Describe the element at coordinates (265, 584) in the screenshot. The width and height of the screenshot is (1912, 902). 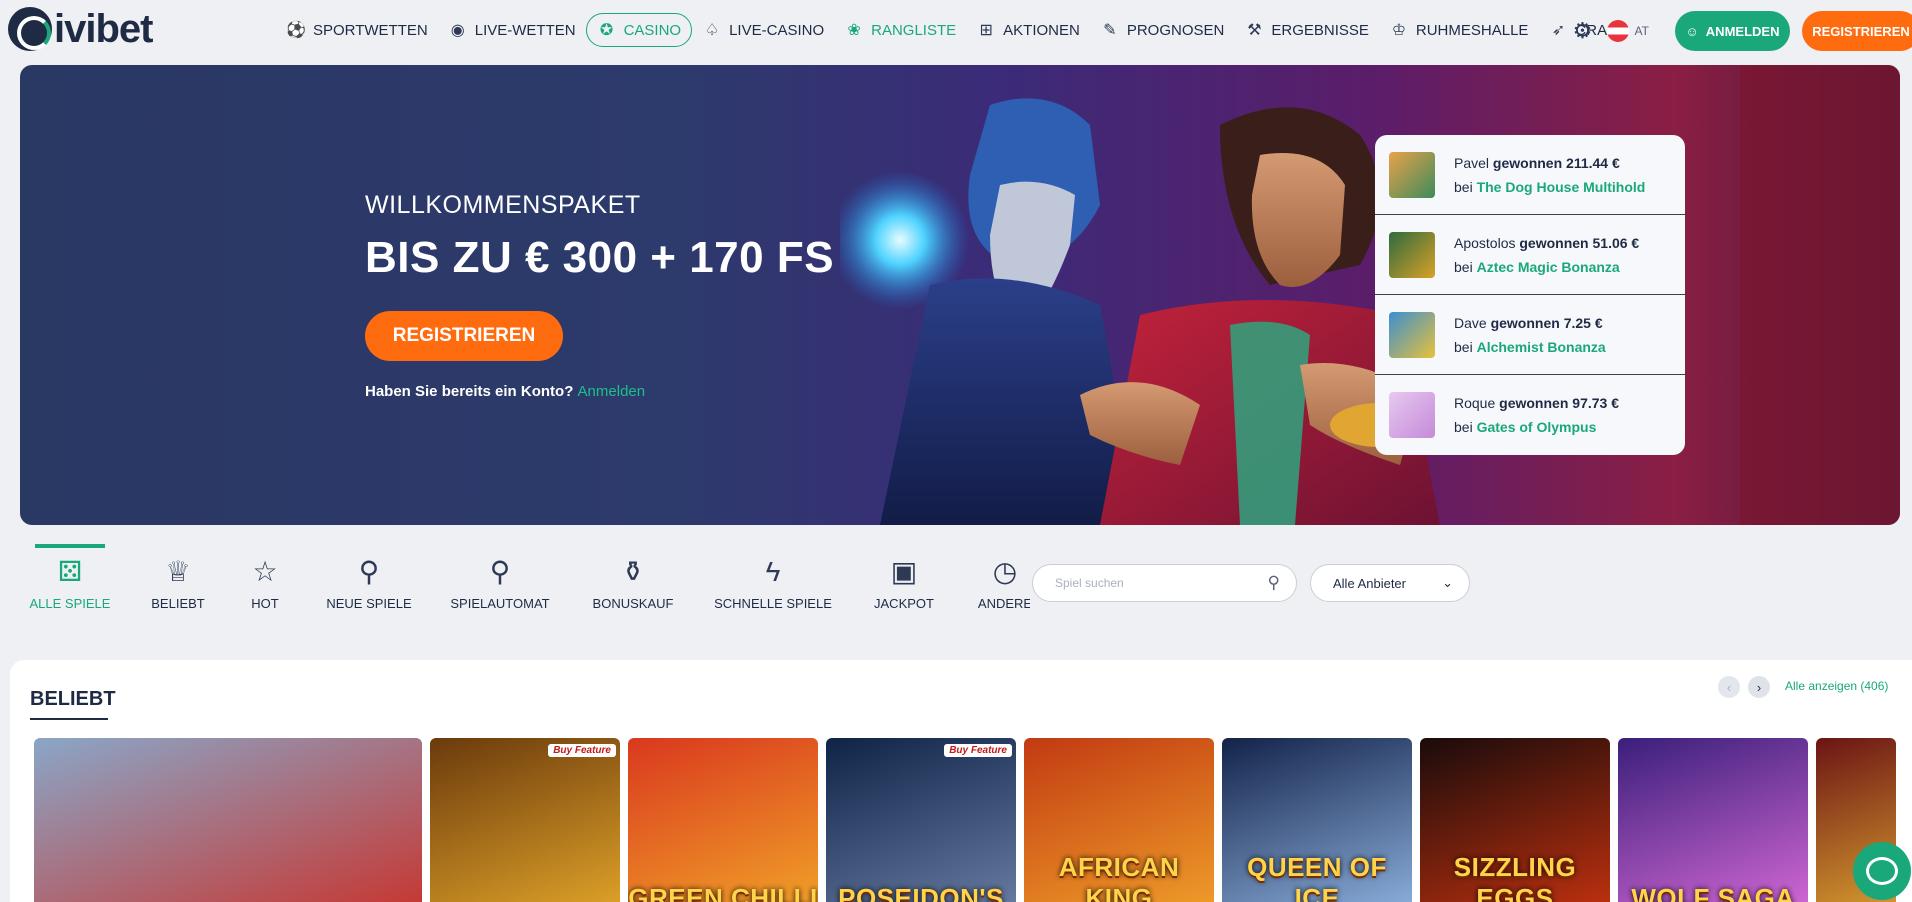
I see `category-hot: ☆ HOT` at that location.